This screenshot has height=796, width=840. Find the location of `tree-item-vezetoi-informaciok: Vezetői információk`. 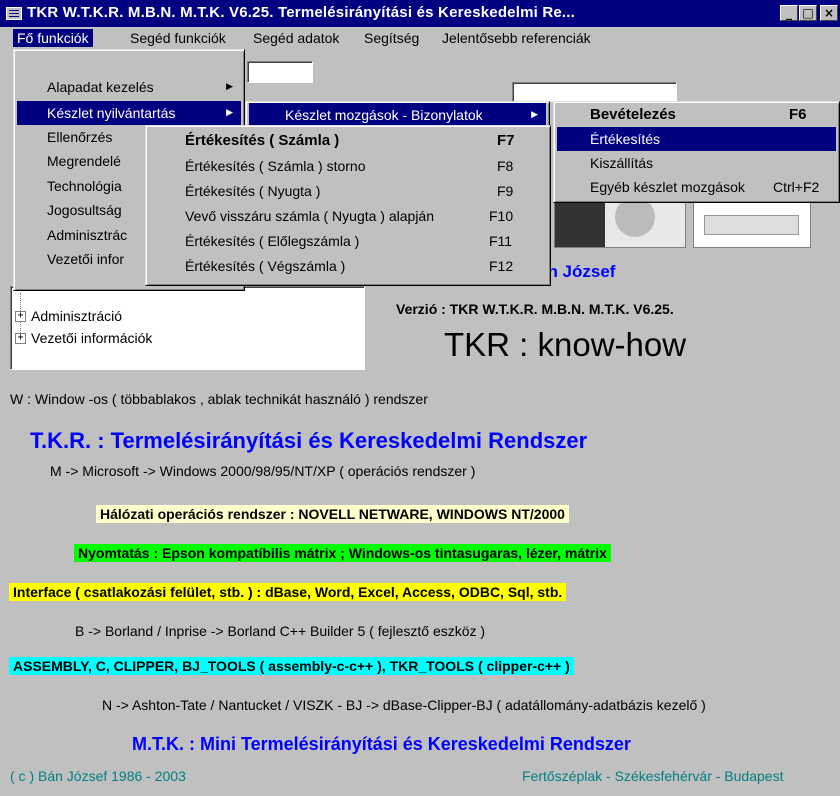

tree-item-vezetoi-informaciok: Vezetői információk is located at coordinates (91, 338).